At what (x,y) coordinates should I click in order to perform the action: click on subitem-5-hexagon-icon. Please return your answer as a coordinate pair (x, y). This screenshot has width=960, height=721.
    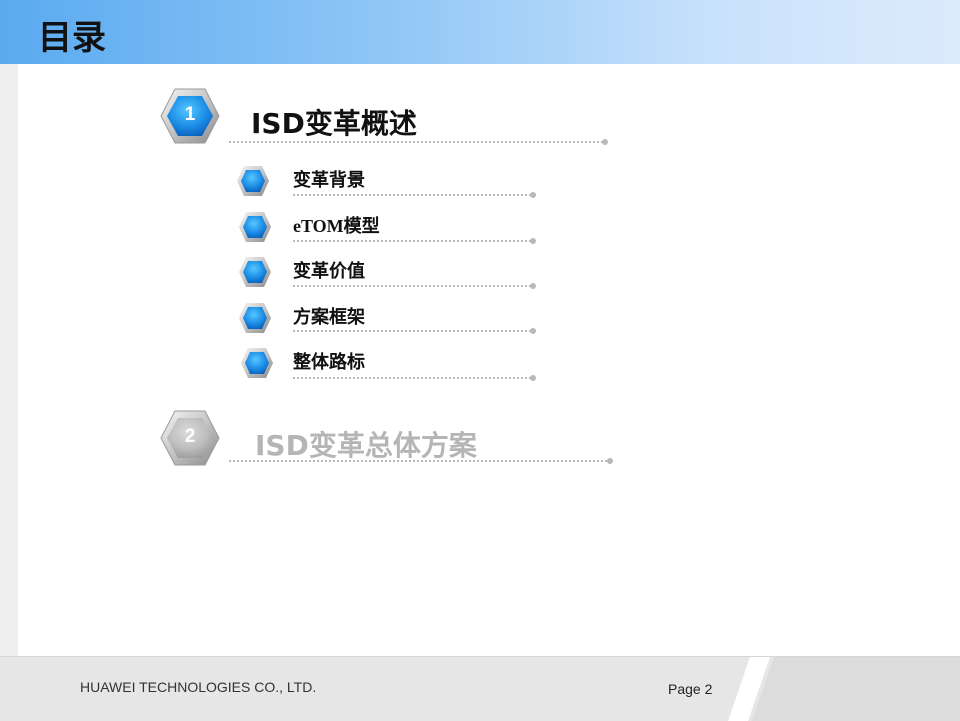
    Looking at the image, I should click on (257, 363).